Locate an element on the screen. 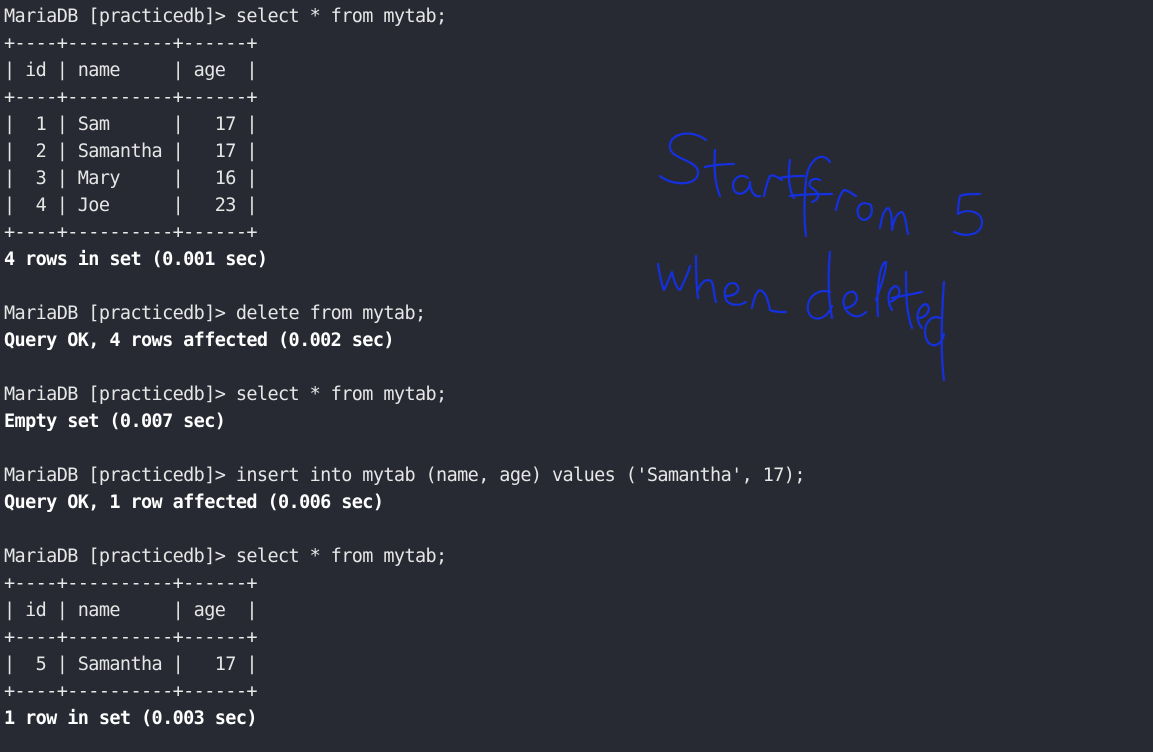 This screenshot has height=752, width=1153. table-row: | 3 | Mary | 16 | is located at coordinates (131, 178).